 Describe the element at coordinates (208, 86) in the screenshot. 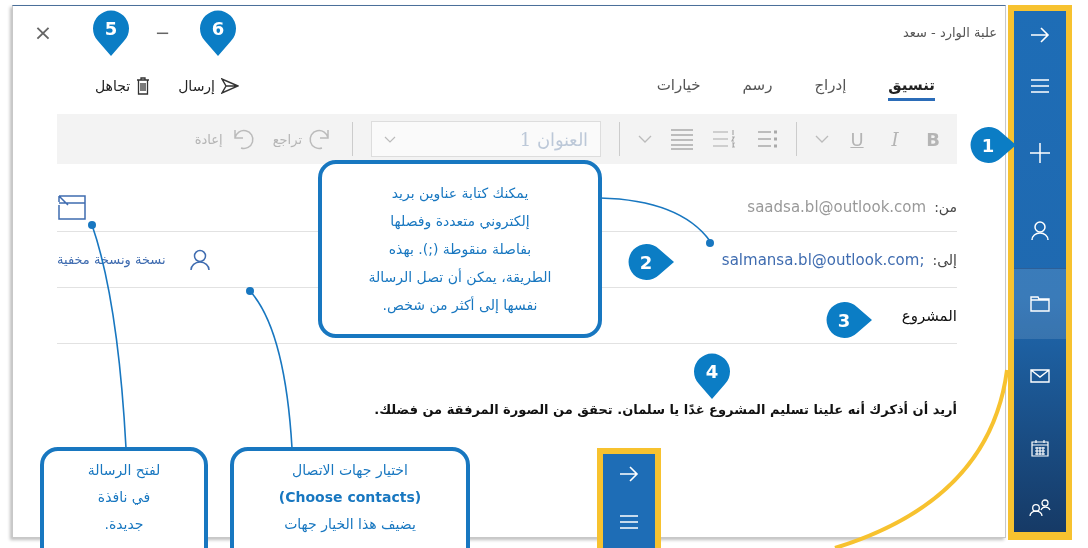

I see `send-button: إرسال` at that location.